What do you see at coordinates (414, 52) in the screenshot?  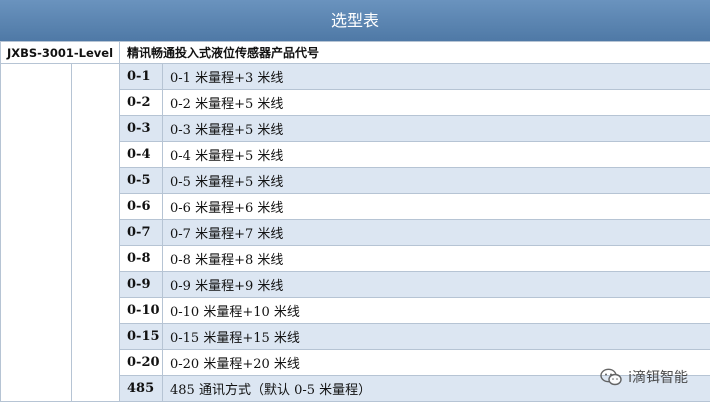 I see `product-name: 精讯畅通投入式液位传感器产品代号` at bounding box center [414, 52].